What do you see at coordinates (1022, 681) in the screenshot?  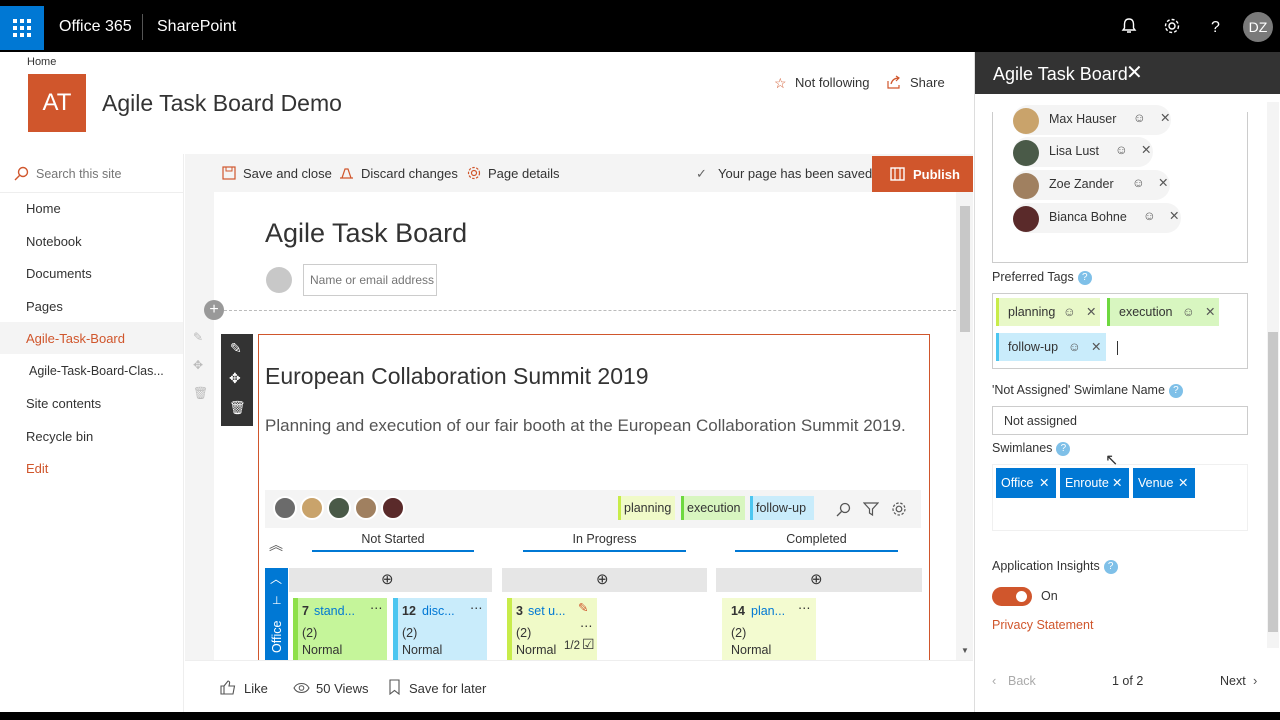 I see `back-button: Back` at bounding box center [1022, 681].